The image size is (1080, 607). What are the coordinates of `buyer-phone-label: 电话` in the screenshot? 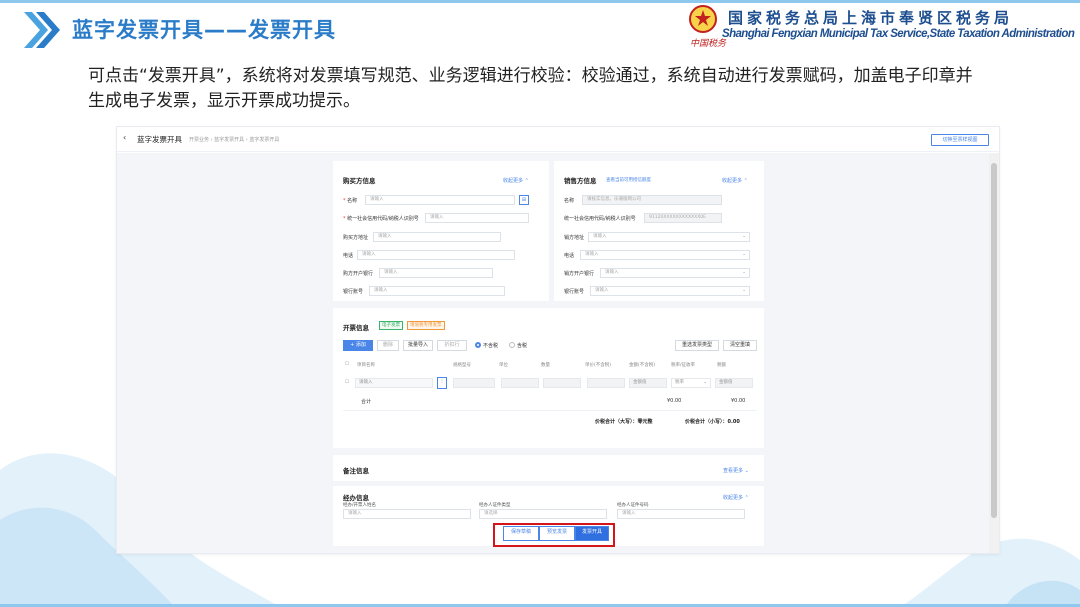 It's located at (348, 256).